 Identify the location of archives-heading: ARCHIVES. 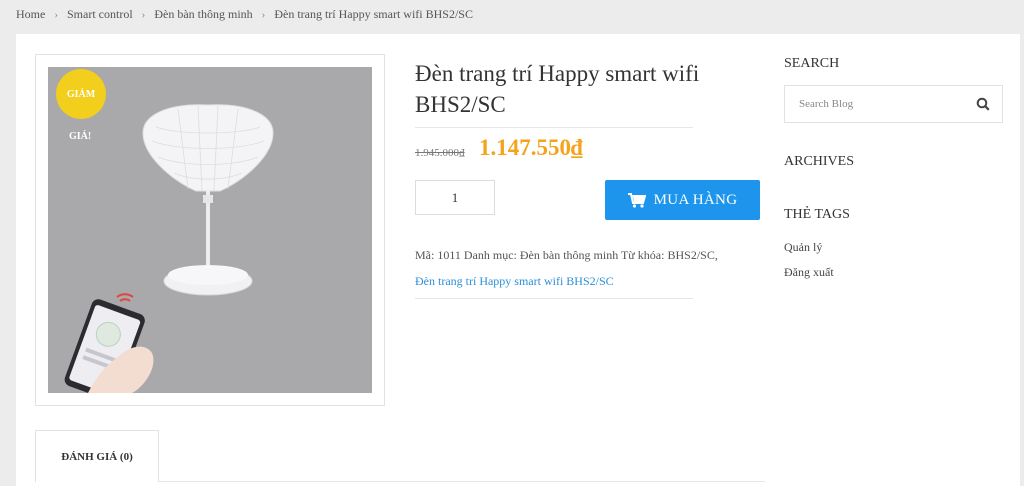
(819, 161).